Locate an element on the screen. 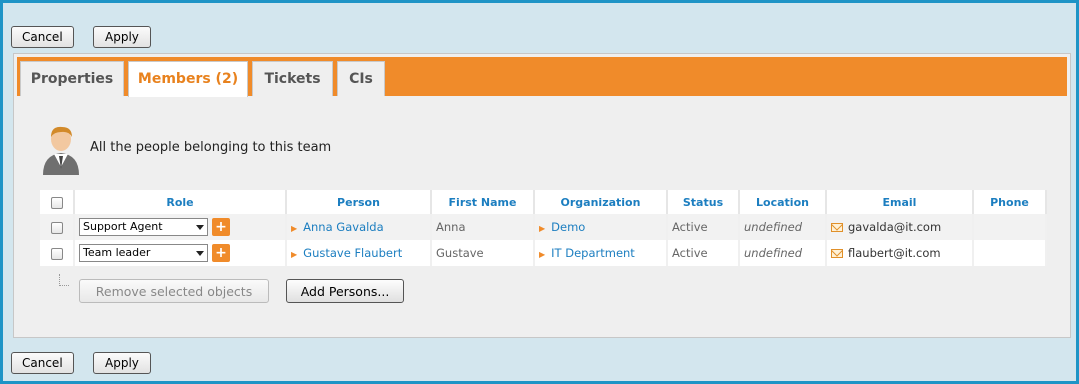 This screenshot has width=1079, height=384. role-select: Support Agent is located at coordinates (143, 227).